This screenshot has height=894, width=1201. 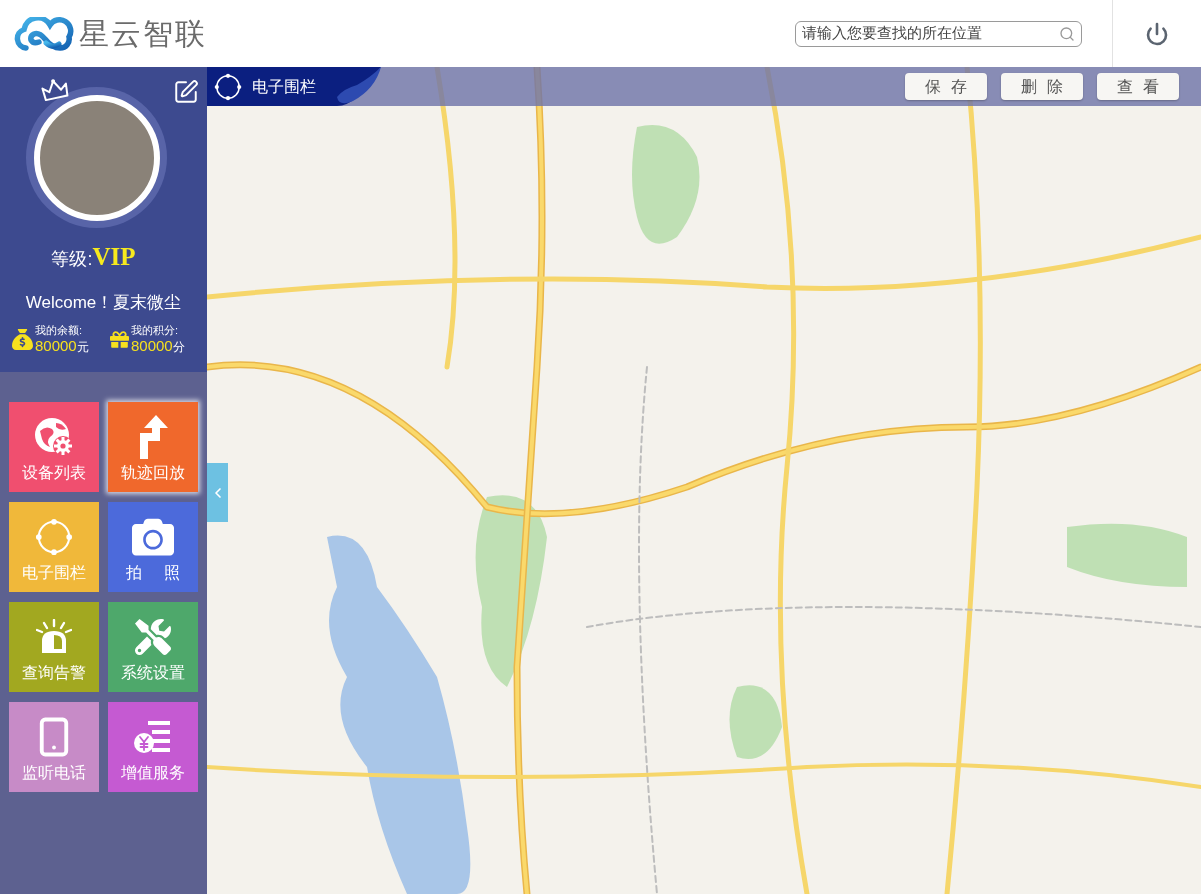 What do you see at coordinates (56, 345) in the screenshot?
I see `balance-amount: 80000` at bounding box center [56, 345].